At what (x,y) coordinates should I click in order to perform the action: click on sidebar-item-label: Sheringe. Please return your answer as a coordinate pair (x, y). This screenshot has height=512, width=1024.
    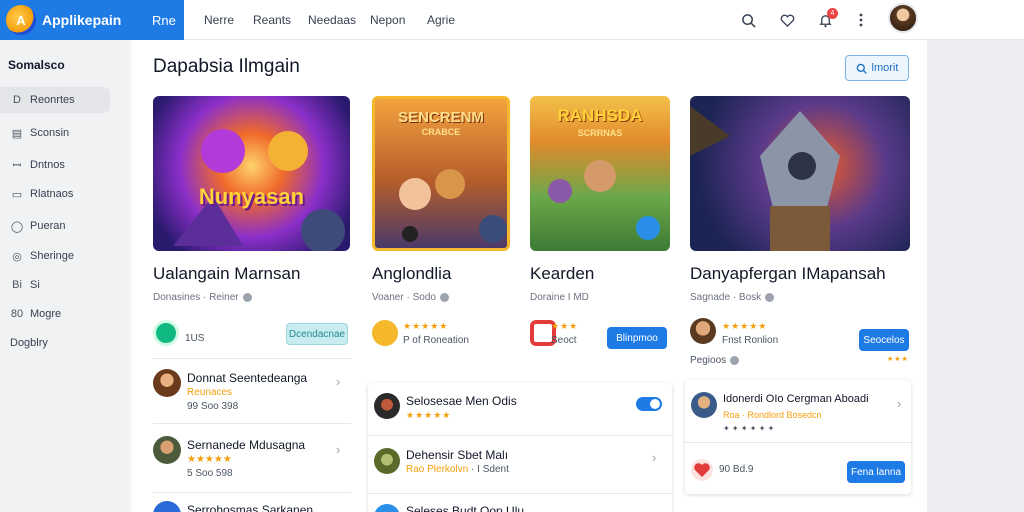
    Looking at the image, I should click on (52, 256).